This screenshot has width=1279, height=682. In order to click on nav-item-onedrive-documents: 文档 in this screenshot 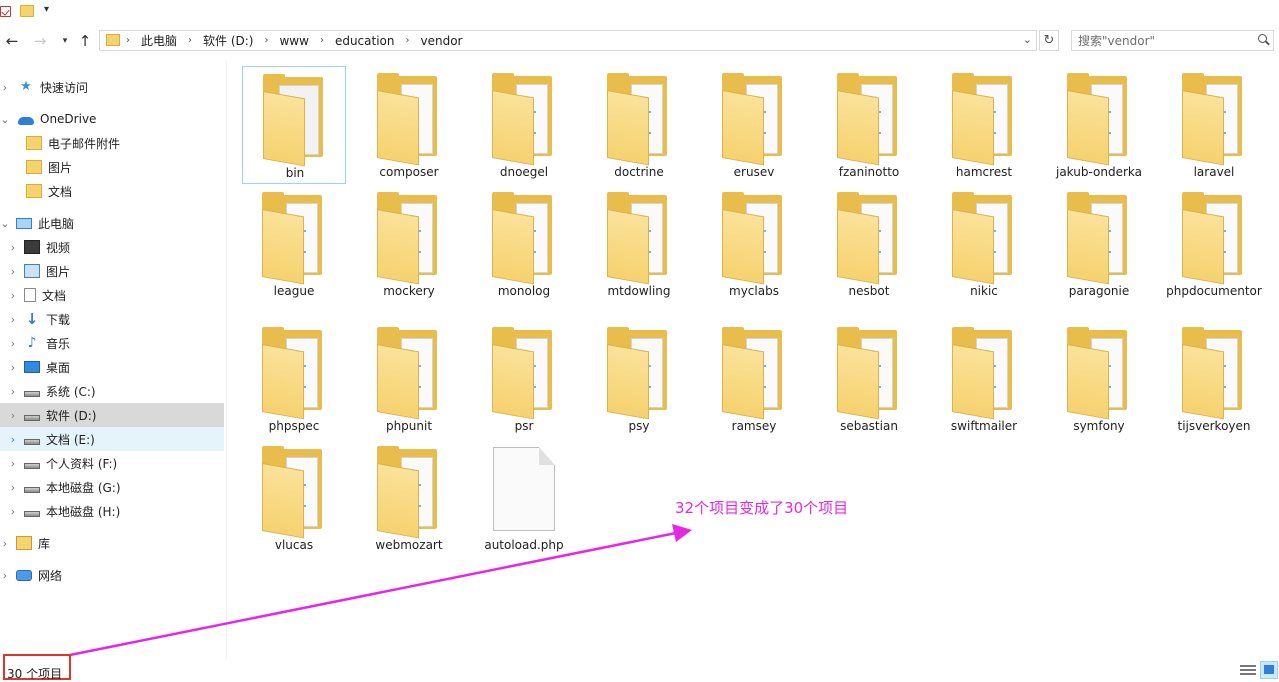, I will do `click(112, 191)`.